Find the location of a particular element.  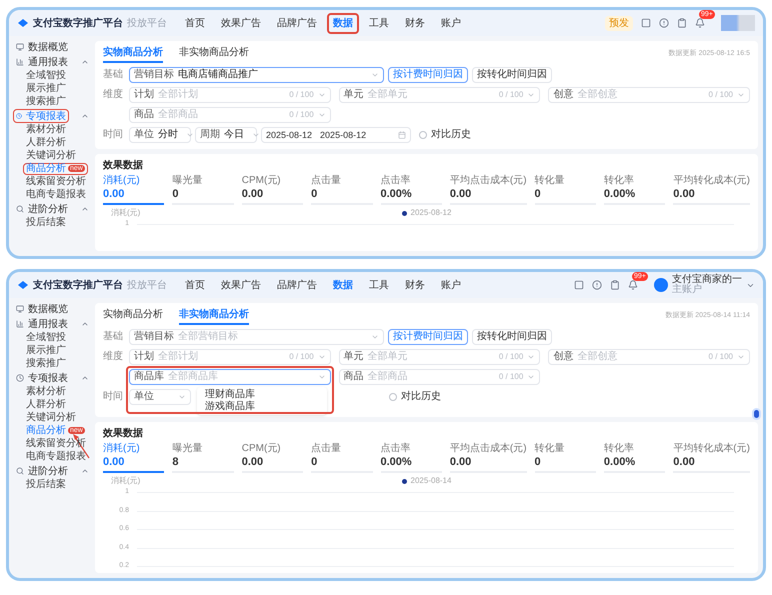

filter-field: 单位 is located at coordinates (160, 397).